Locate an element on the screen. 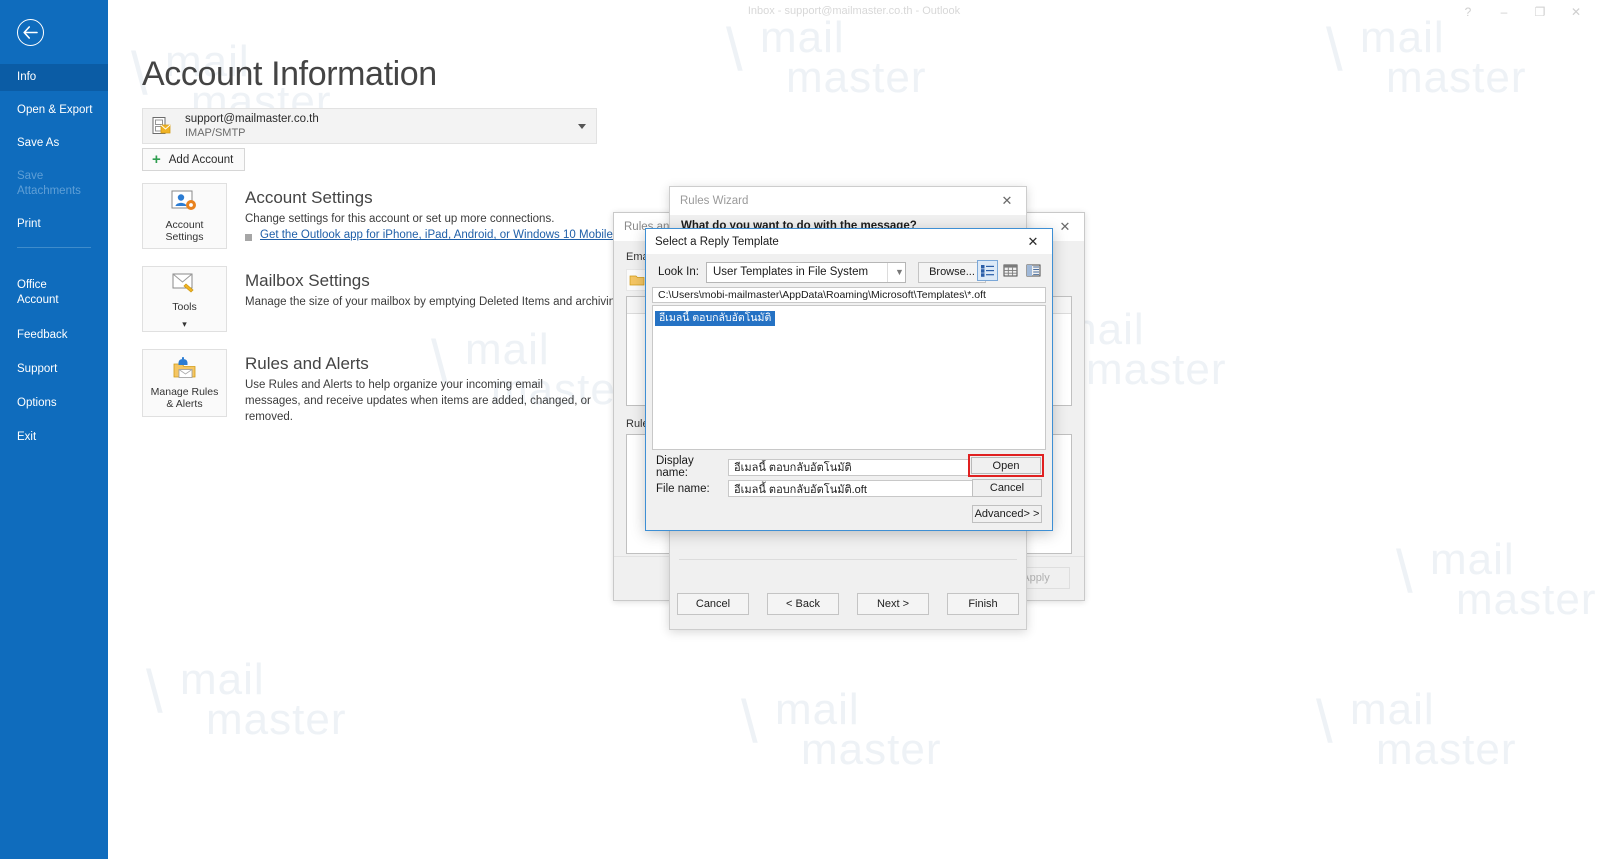 The width and height of the screenshot is (1600, 859). page-title: Account Information is located at coordinates (289, 74).